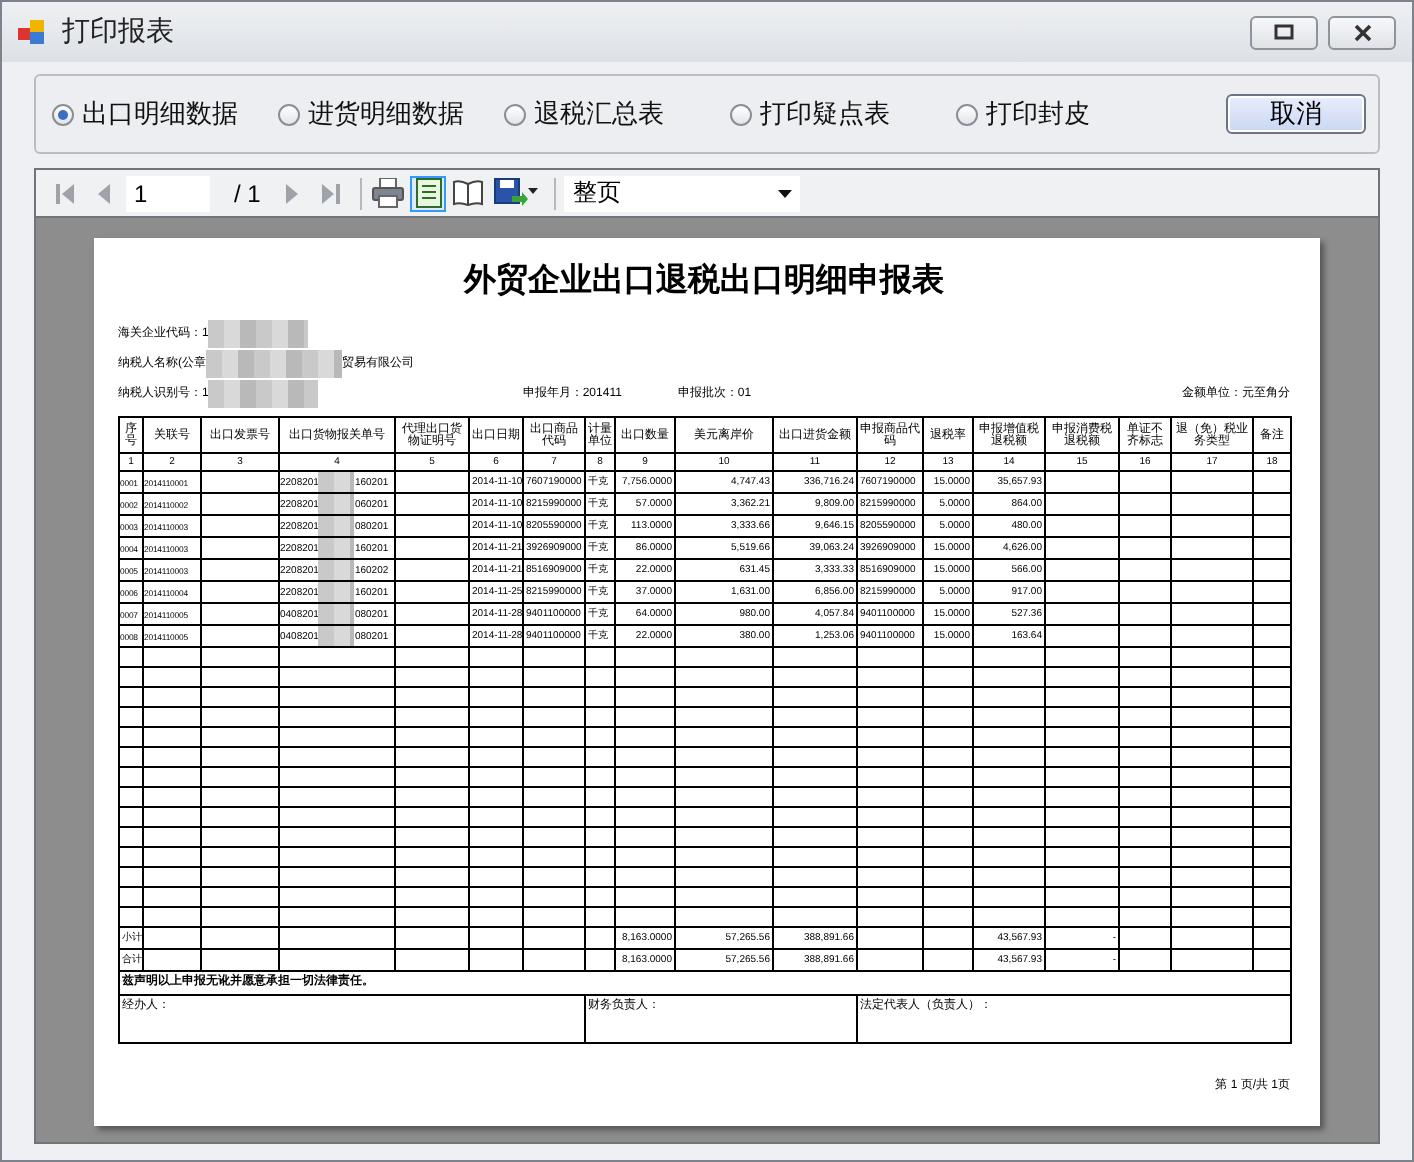  I want to click on close-icon, so click(1362, 32).